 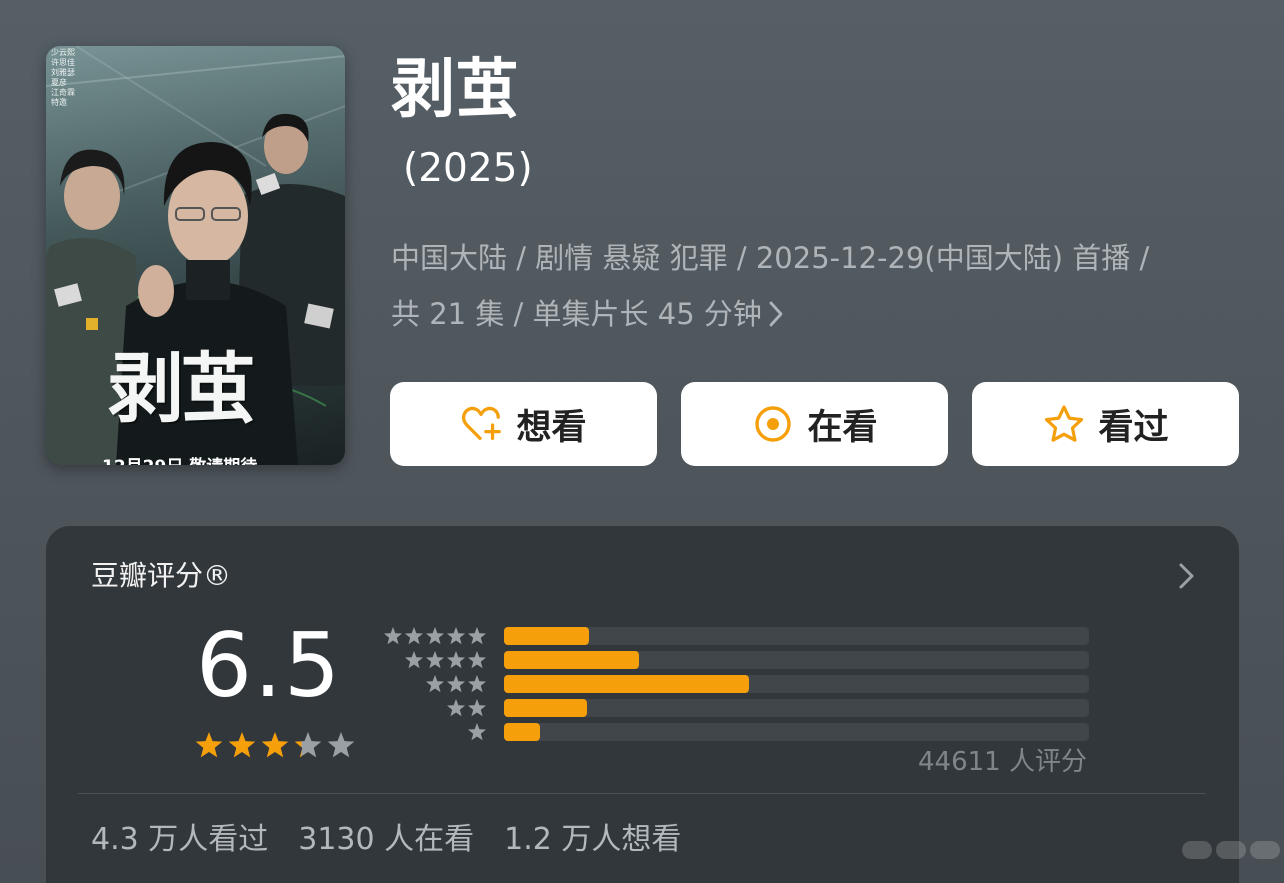 What do you see at coordinates (1133, 427) in the screenshot?
I see `watched-label: 看过` at bounding box center [1133, 427].